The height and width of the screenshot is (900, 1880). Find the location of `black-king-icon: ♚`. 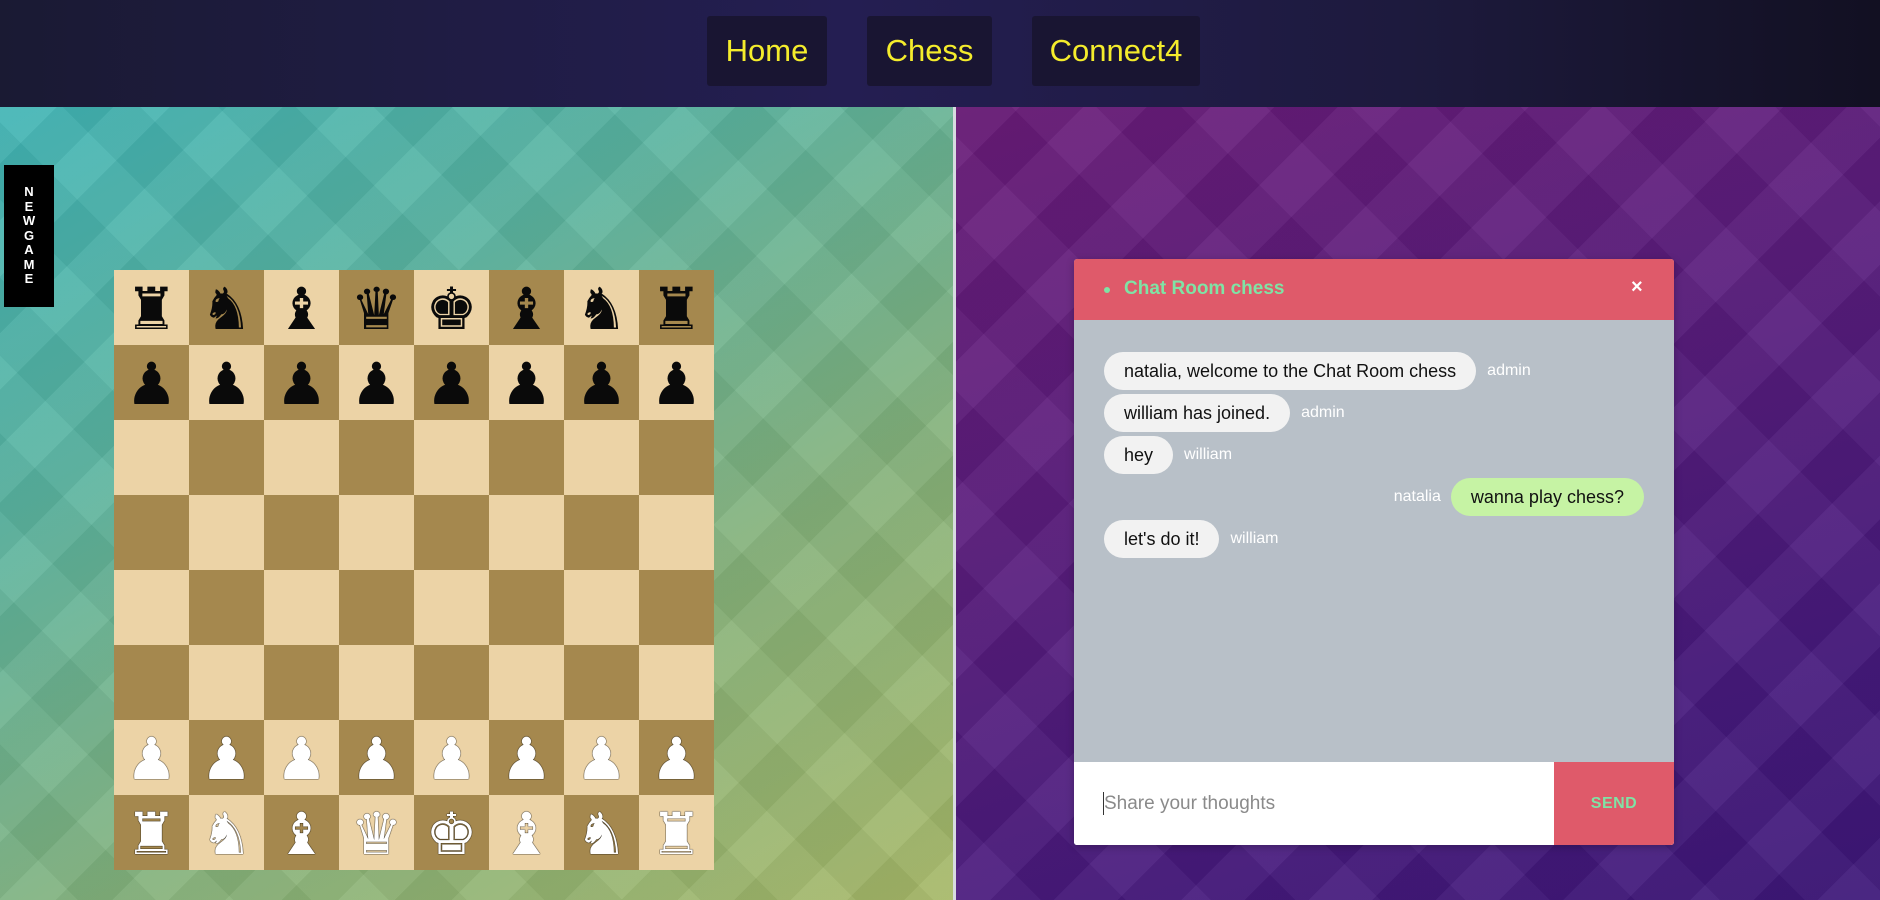

black-king-icon: ♚ is located at coordinates (452, 309).